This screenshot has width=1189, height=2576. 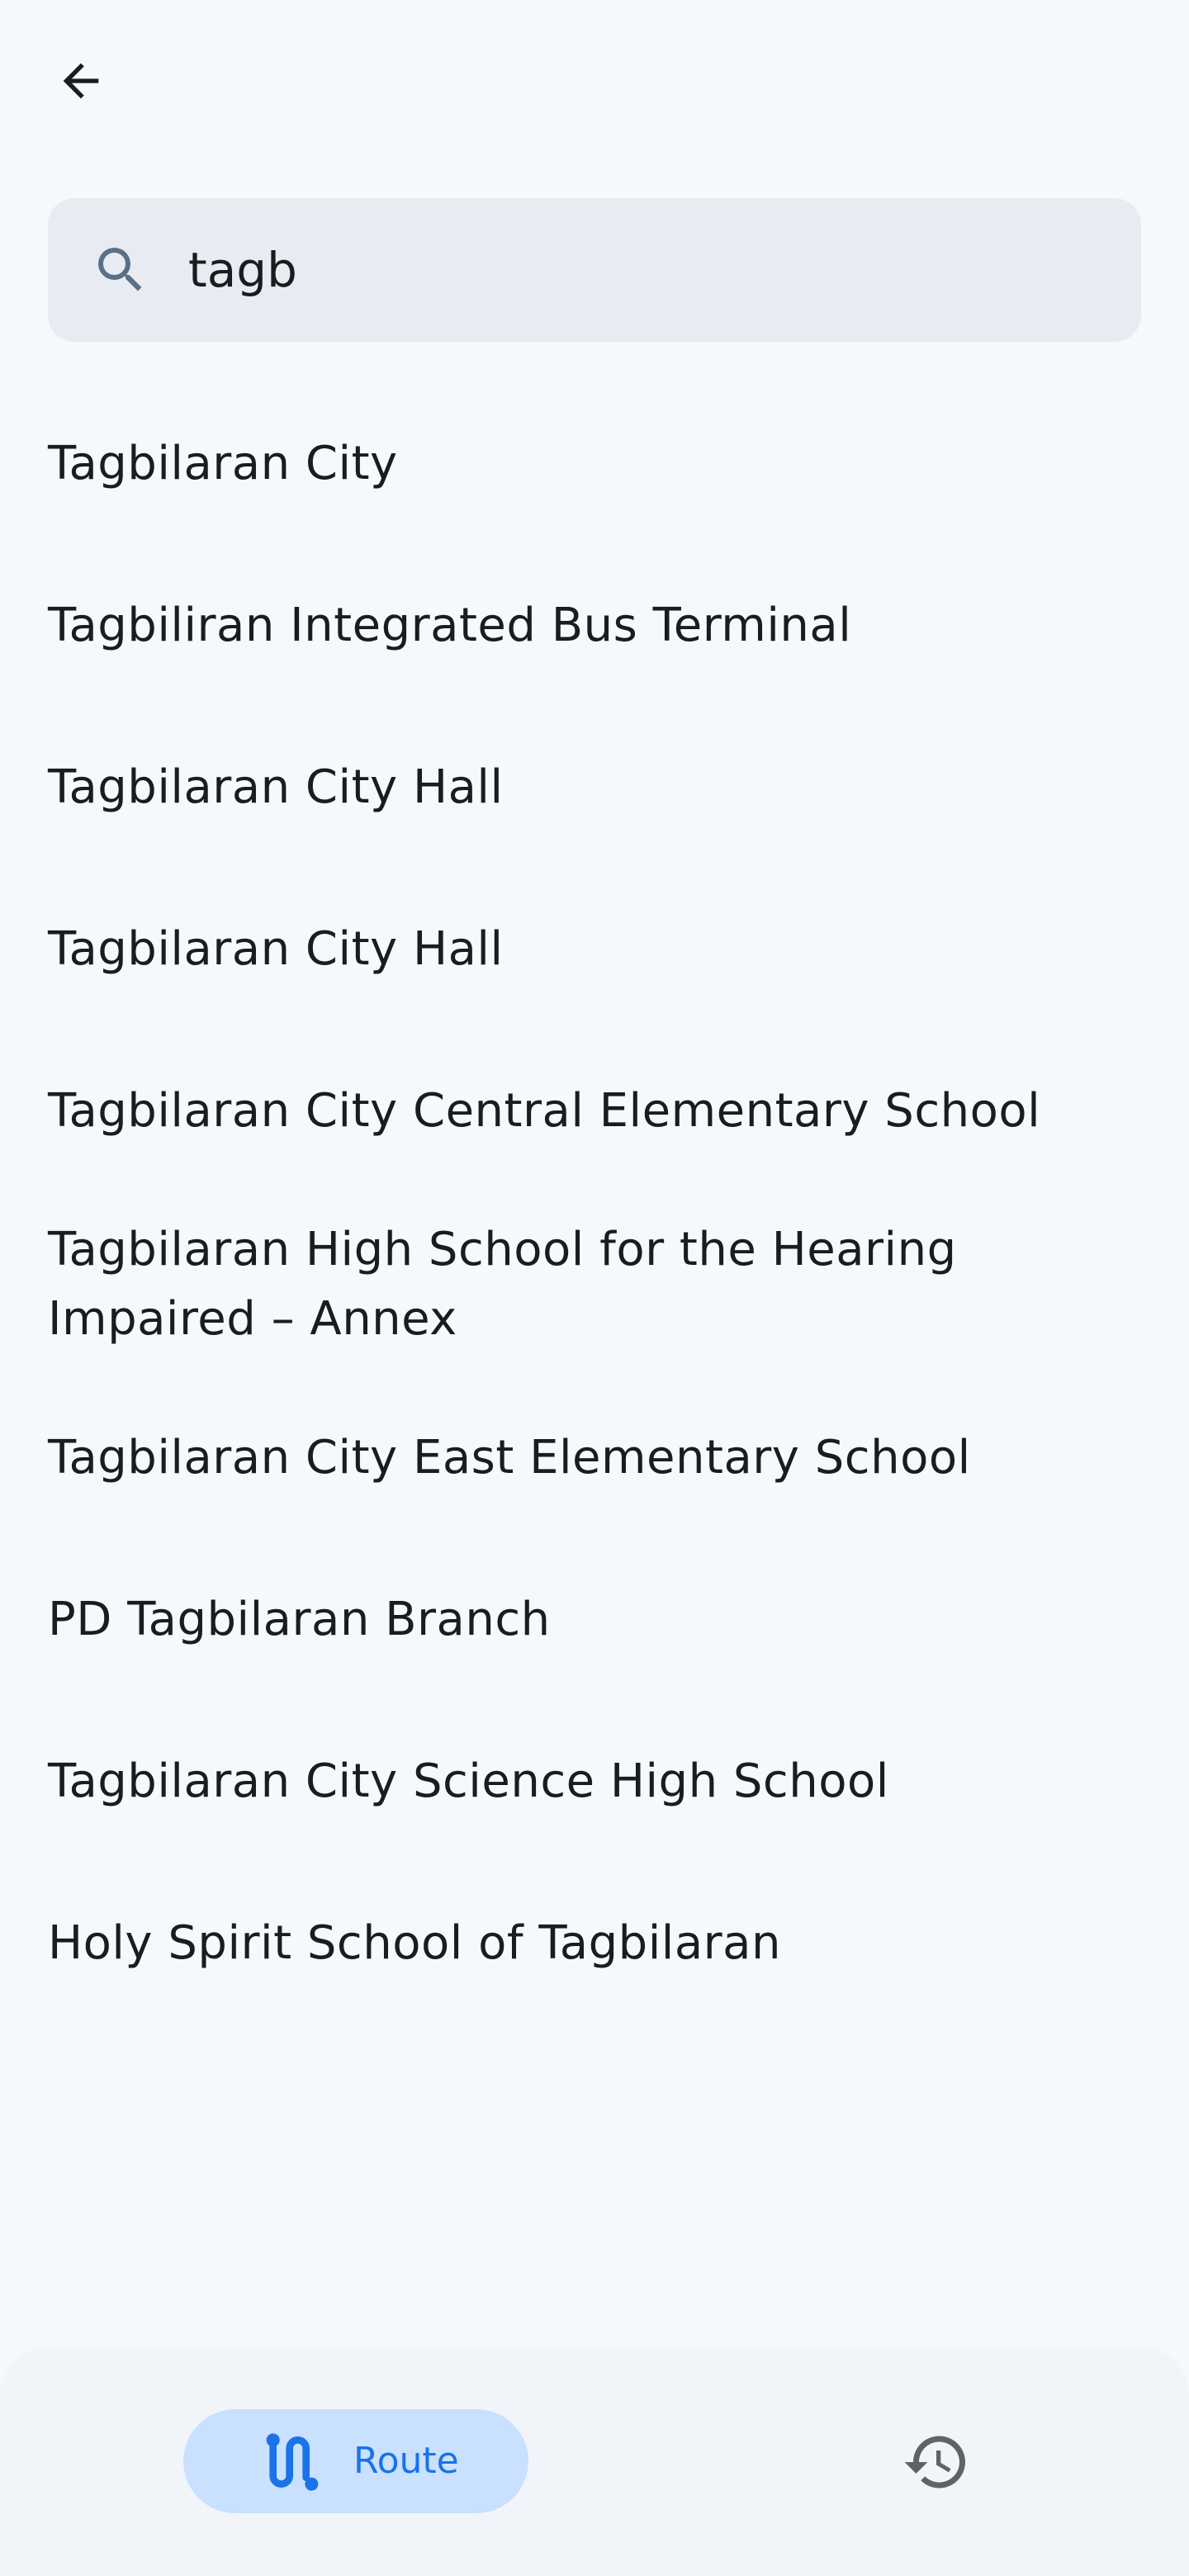 What do you see at coordinates (406, 2461) in the screenshot?
I see `nav-route-label: Route` at bounding box center [406, 2461].